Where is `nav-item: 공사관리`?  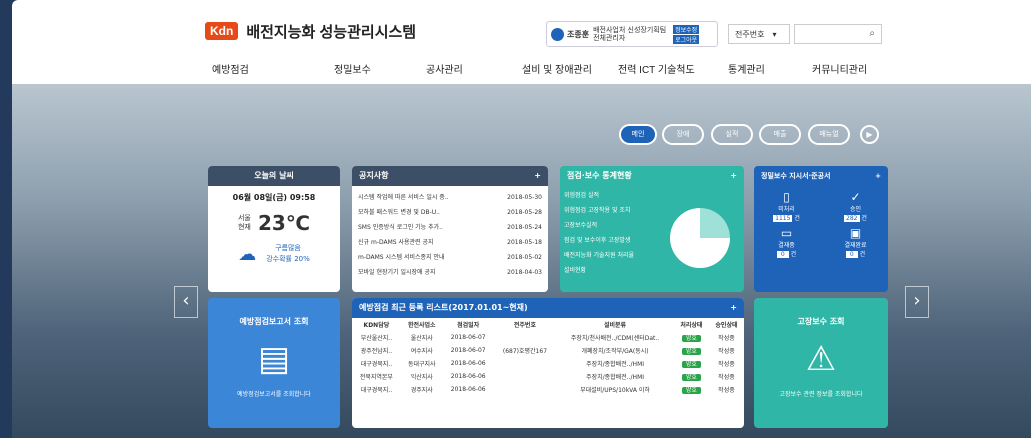 nav-item: 공사관리 is located at coordinates (444, 68).